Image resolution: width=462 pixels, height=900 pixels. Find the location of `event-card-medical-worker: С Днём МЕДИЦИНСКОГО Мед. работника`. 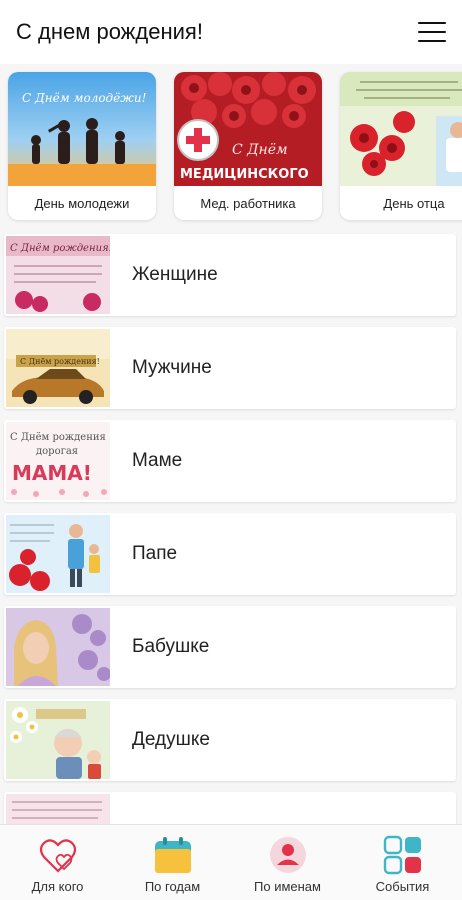

event-card-medical-worker: С Днём МЕДИЦИНСКОГО Мед. работника is located at coordinates (248, 146).